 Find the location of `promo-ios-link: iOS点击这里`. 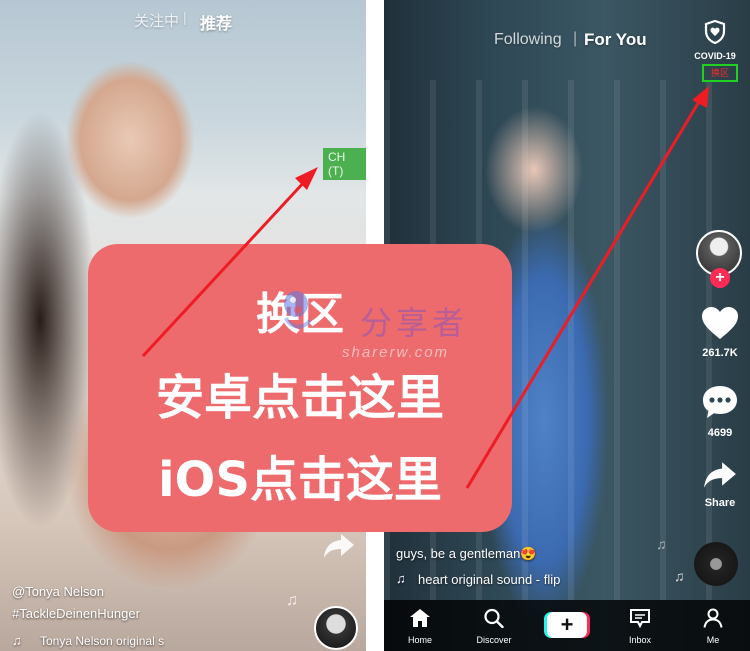

promo-ios-link: iOS点击这里 is located at coordinates (300, 475).